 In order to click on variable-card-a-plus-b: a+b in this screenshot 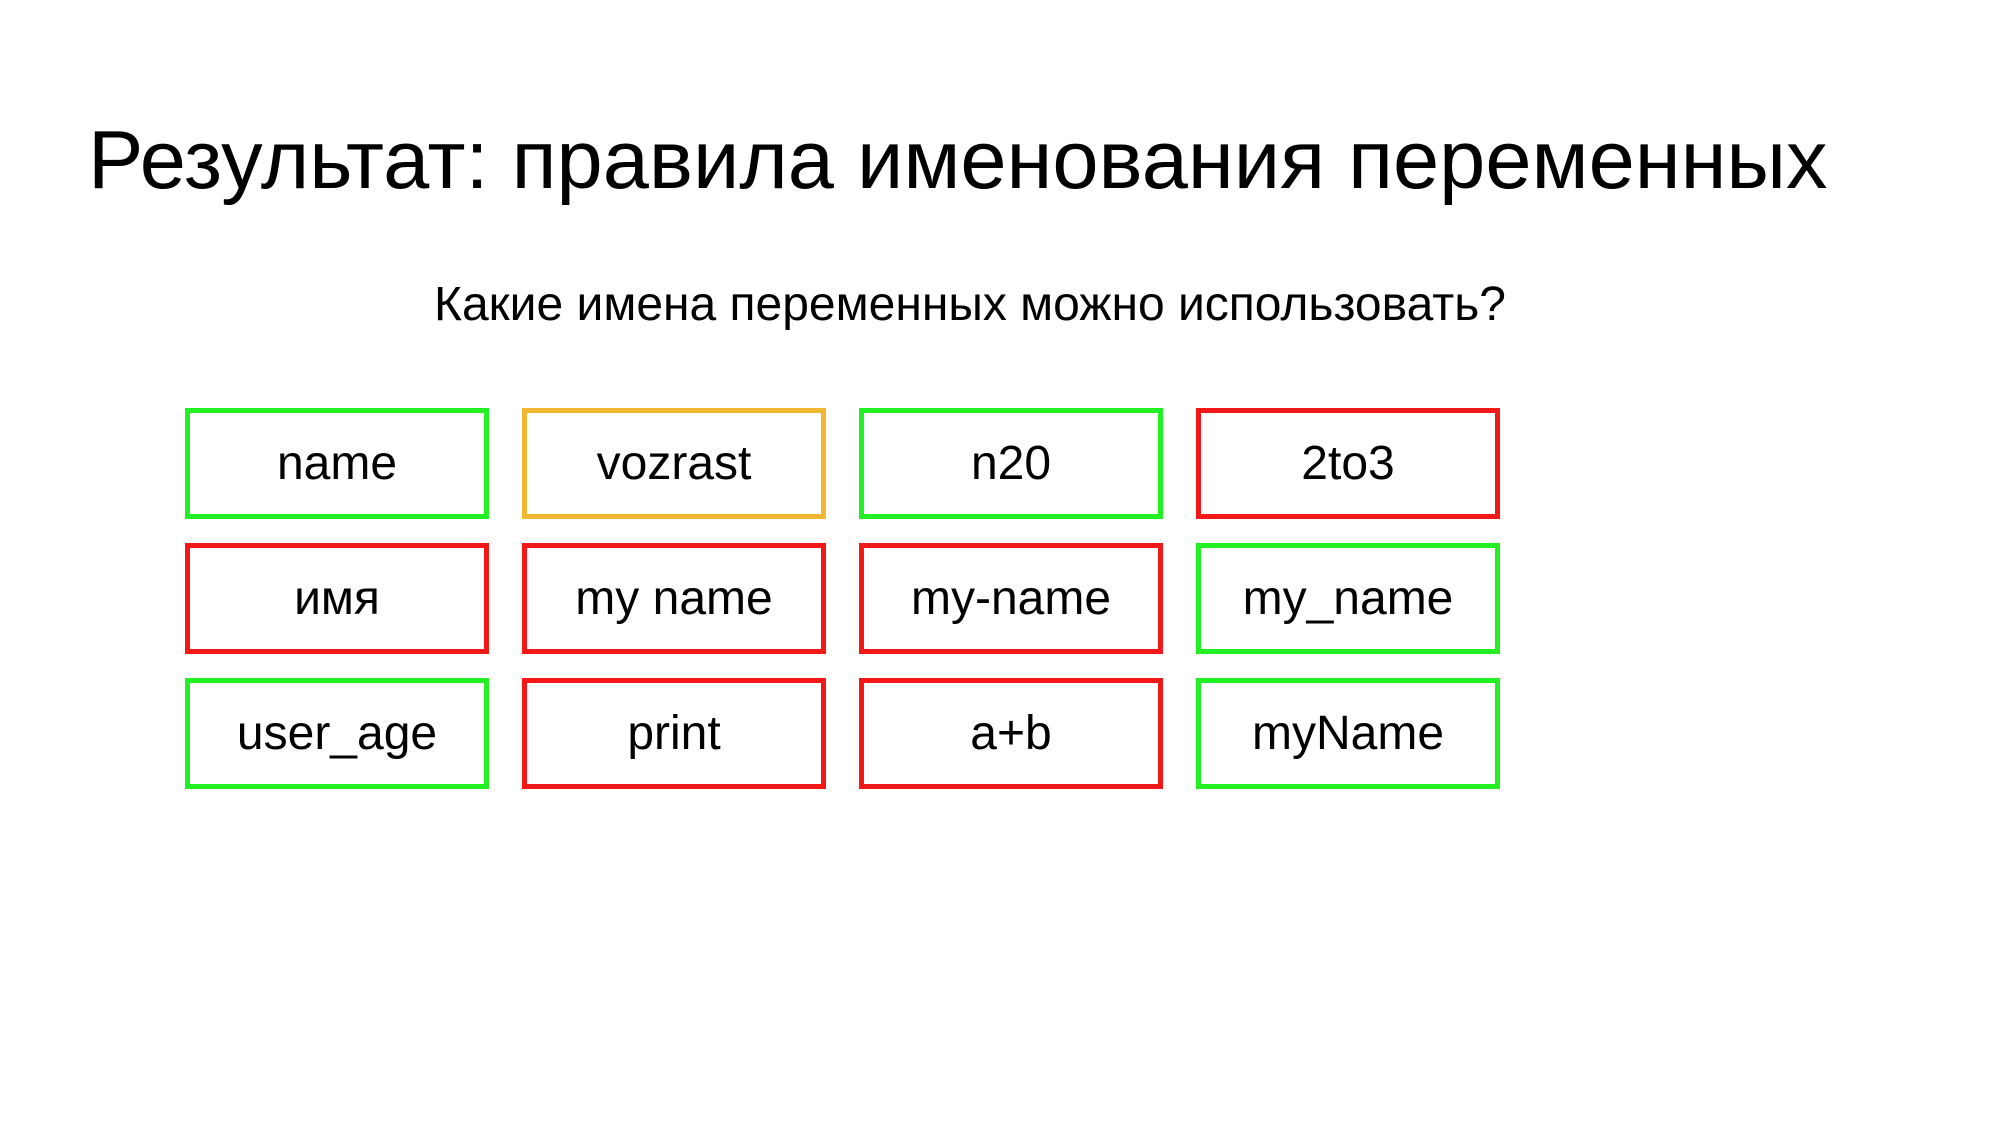, I will do `click(1011, 733)`.